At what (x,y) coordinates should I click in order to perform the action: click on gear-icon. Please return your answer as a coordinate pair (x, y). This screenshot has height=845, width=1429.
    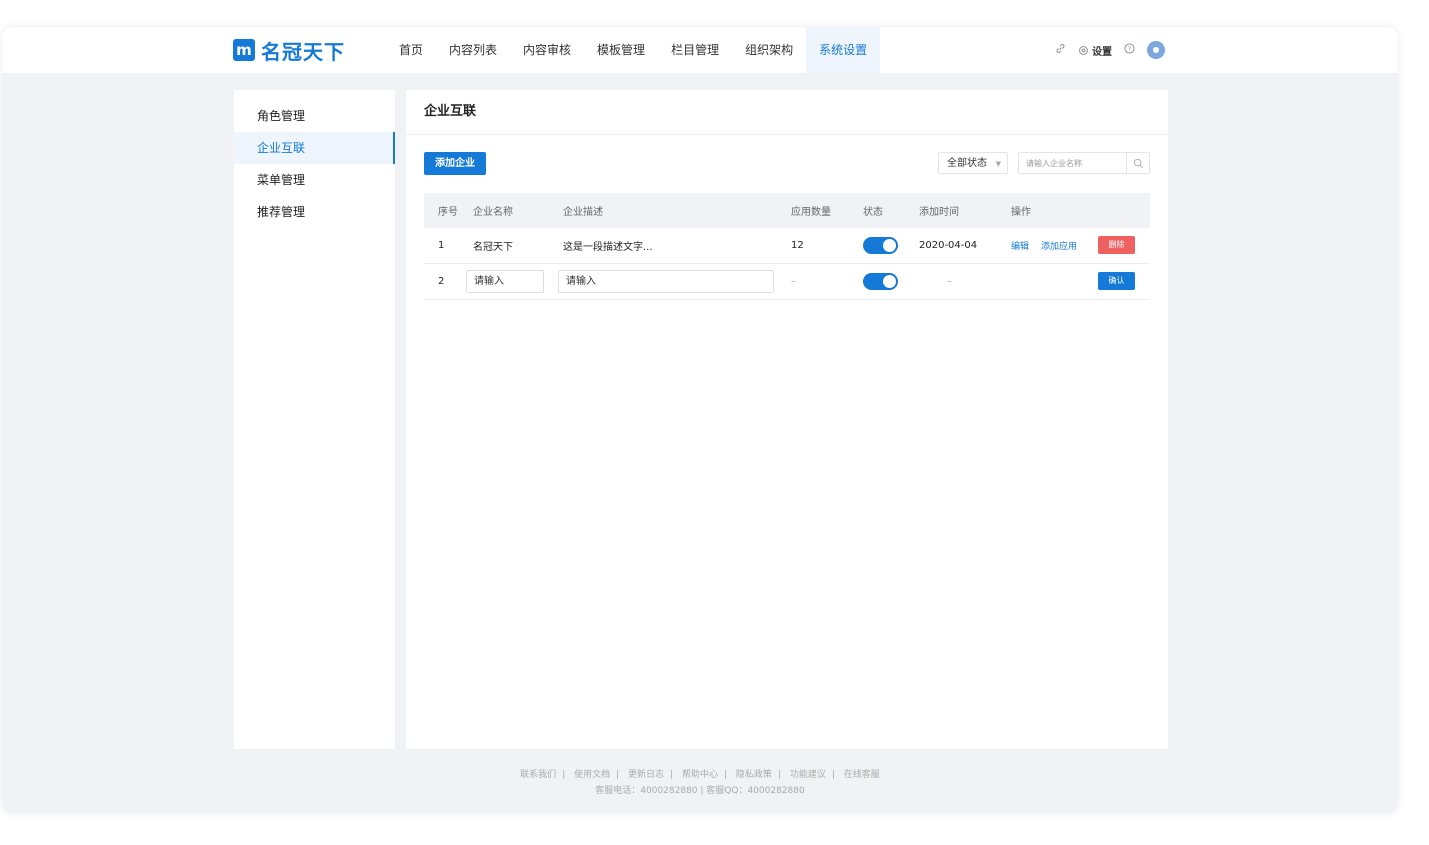
    Looking at the image, I should click on (1083, 50).